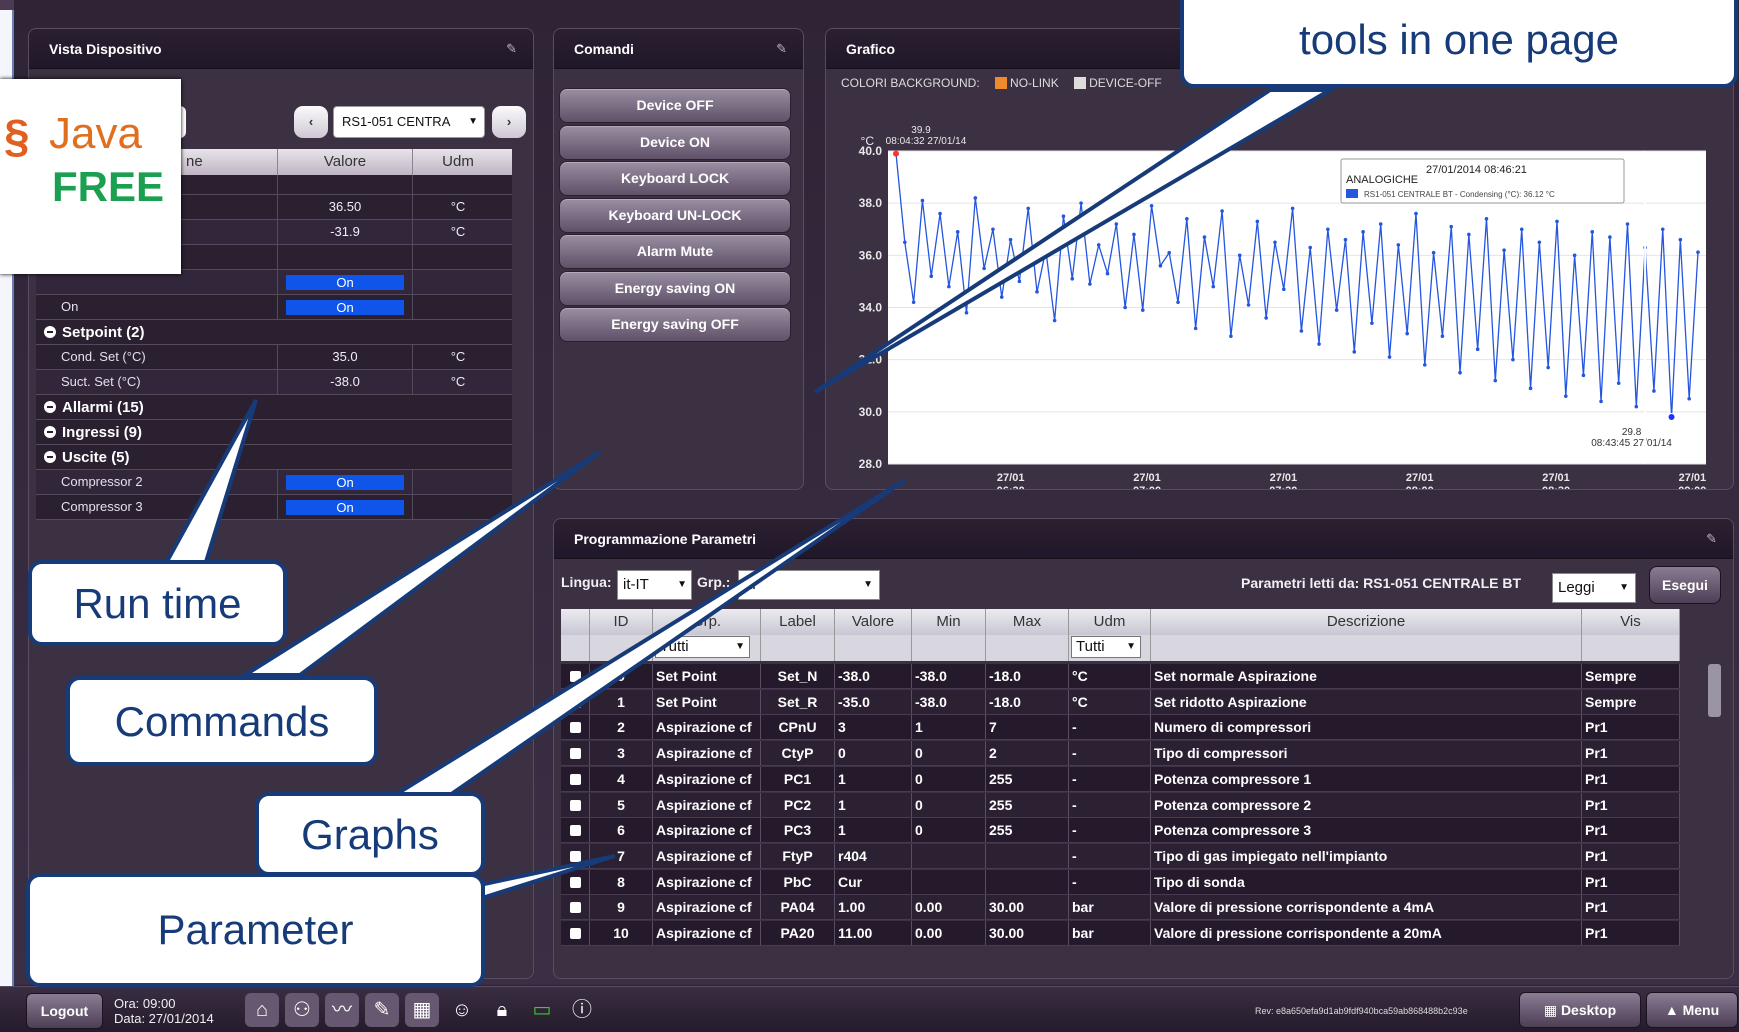  I want to click on callout-graphs: Graphs, so click(370, 834).